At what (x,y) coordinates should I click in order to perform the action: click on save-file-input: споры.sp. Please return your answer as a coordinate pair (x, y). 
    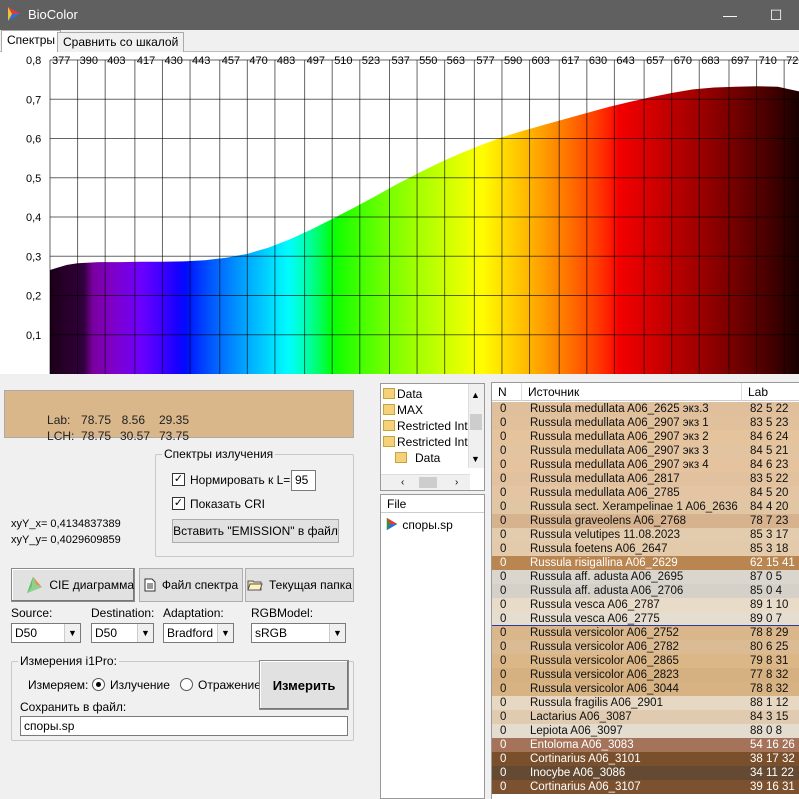
    Looking at the image, I should click on (184, 726).